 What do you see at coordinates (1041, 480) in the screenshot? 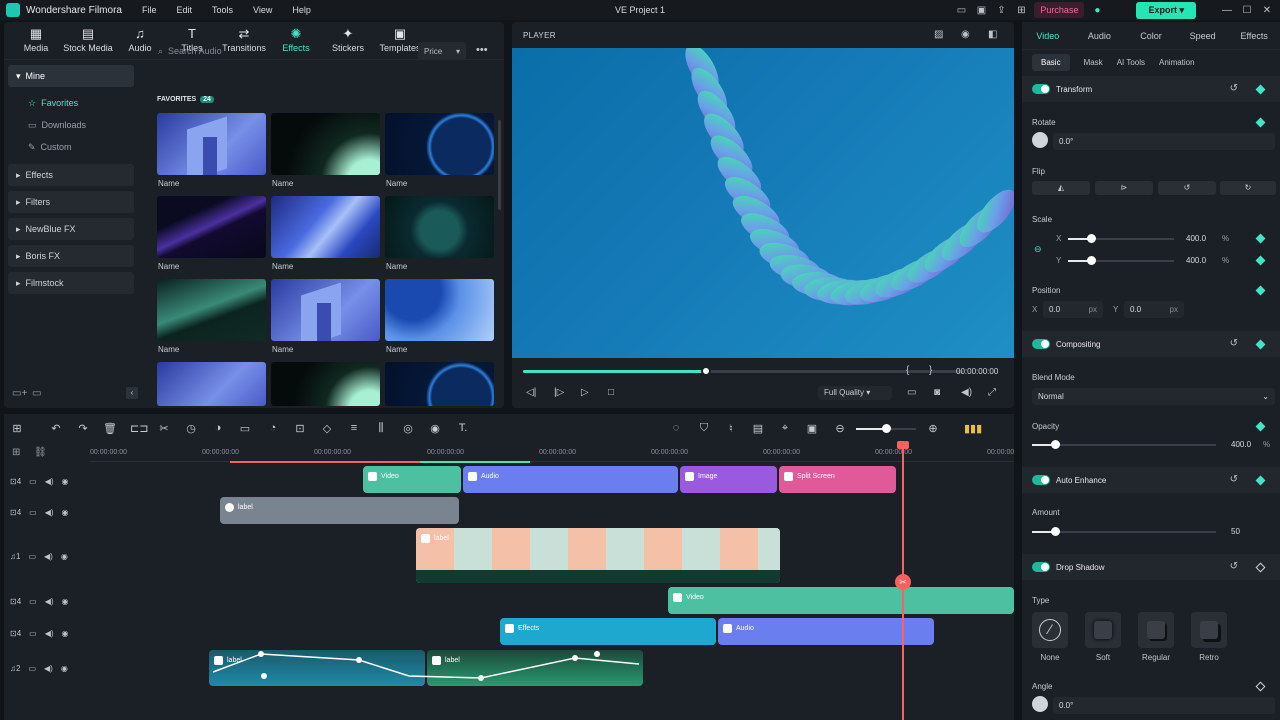
I see `auto-enhance-toggle` at bounding box center [1041, 480].